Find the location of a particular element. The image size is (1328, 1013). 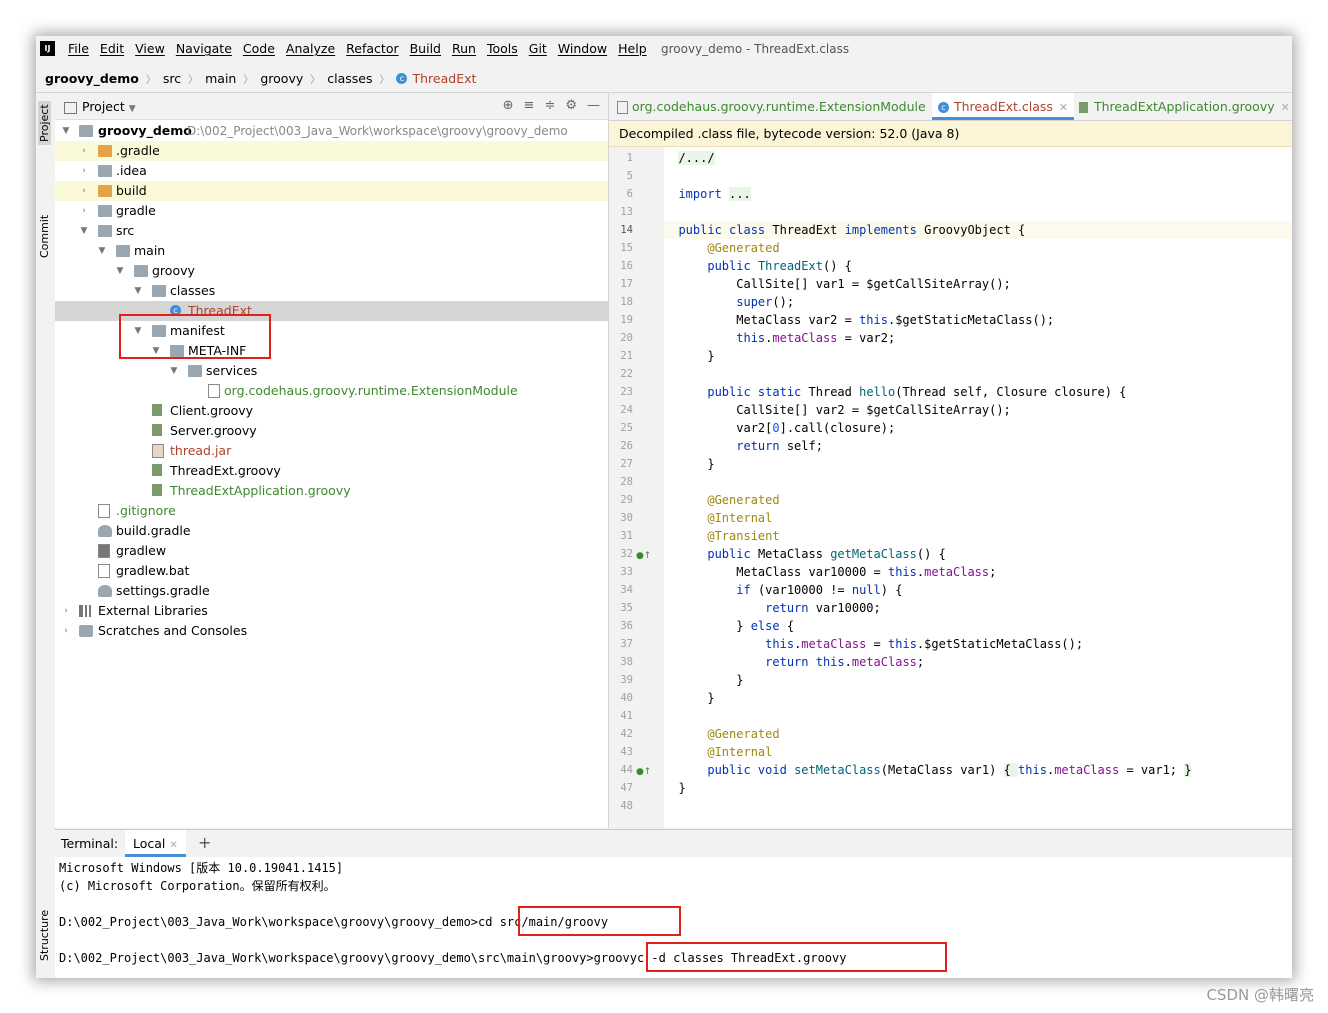

window-title: groovy_demo - ThreadExt.class is located at coordinates (755, 49).